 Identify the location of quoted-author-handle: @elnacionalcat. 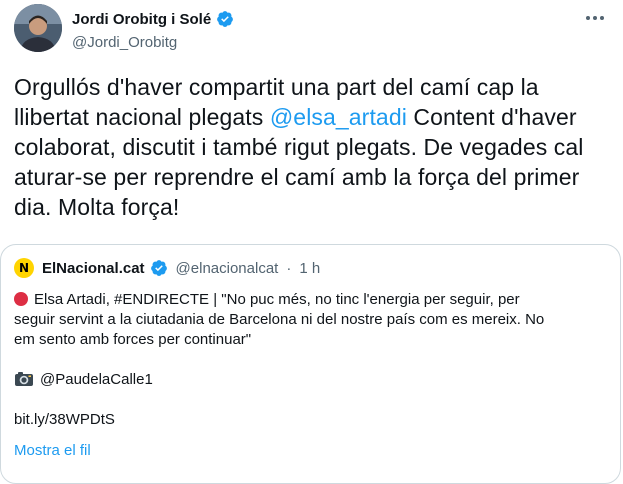
(227, 268).